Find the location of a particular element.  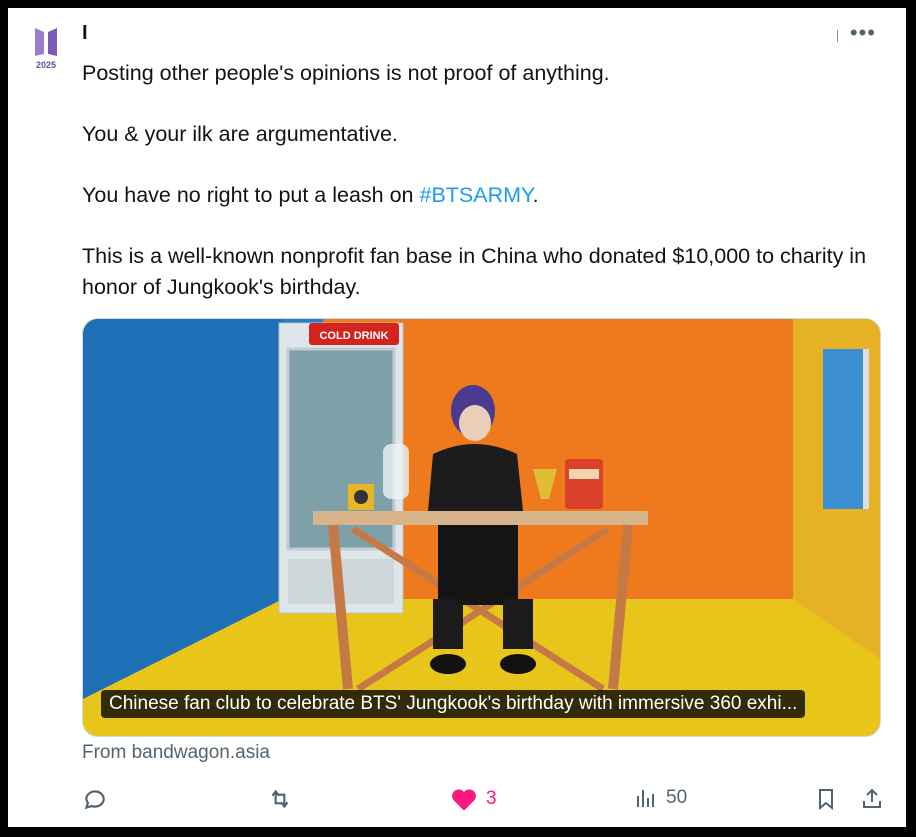

reply-button is located at coordinates (95, 799).